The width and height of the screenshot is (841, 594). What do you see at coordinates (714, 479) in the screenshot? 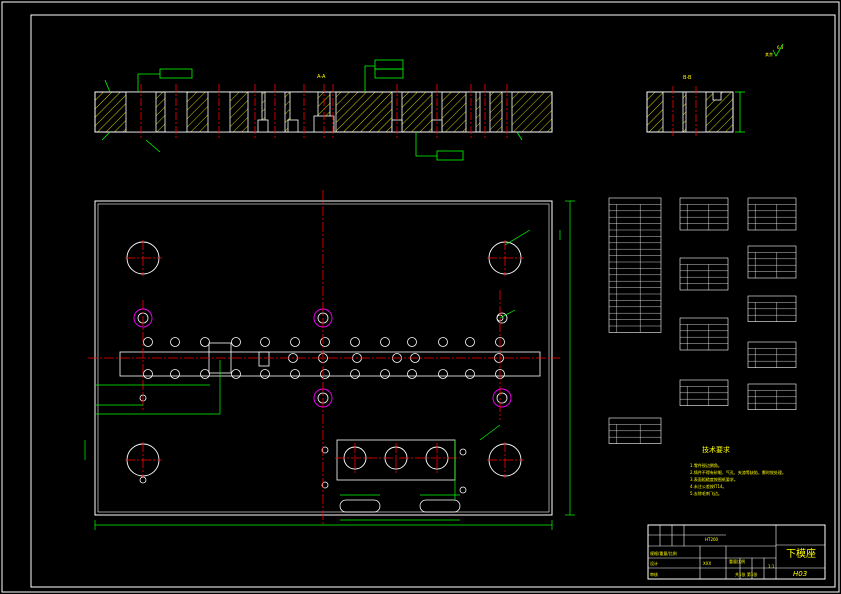
I see `tech-item-3: 3.表面粗糙度按图纸要求。` at bounding box center [714, 479].